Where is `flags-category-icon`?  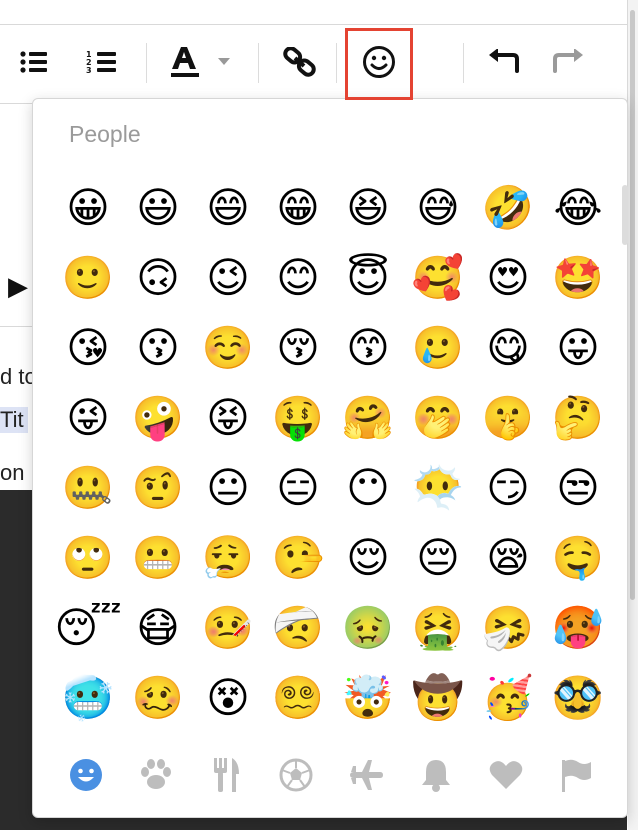
flags-category-icon is located at coordinates (576, 777).